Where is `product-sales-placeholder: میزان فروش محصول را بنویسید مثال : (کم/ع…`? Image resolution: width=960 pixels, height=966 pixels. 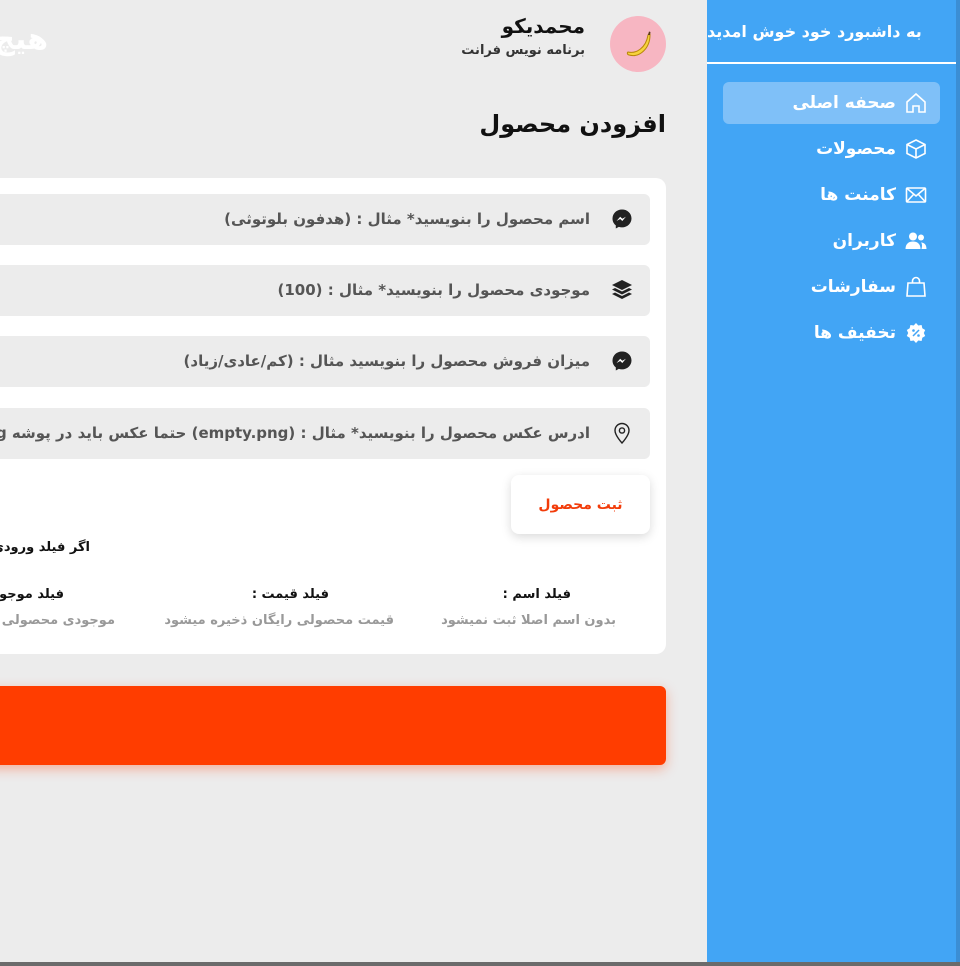
product-sales-placeholder: میزان فروش محصول را بنویسید مثال : (کم/ع… is located at coordinates (386, 361).